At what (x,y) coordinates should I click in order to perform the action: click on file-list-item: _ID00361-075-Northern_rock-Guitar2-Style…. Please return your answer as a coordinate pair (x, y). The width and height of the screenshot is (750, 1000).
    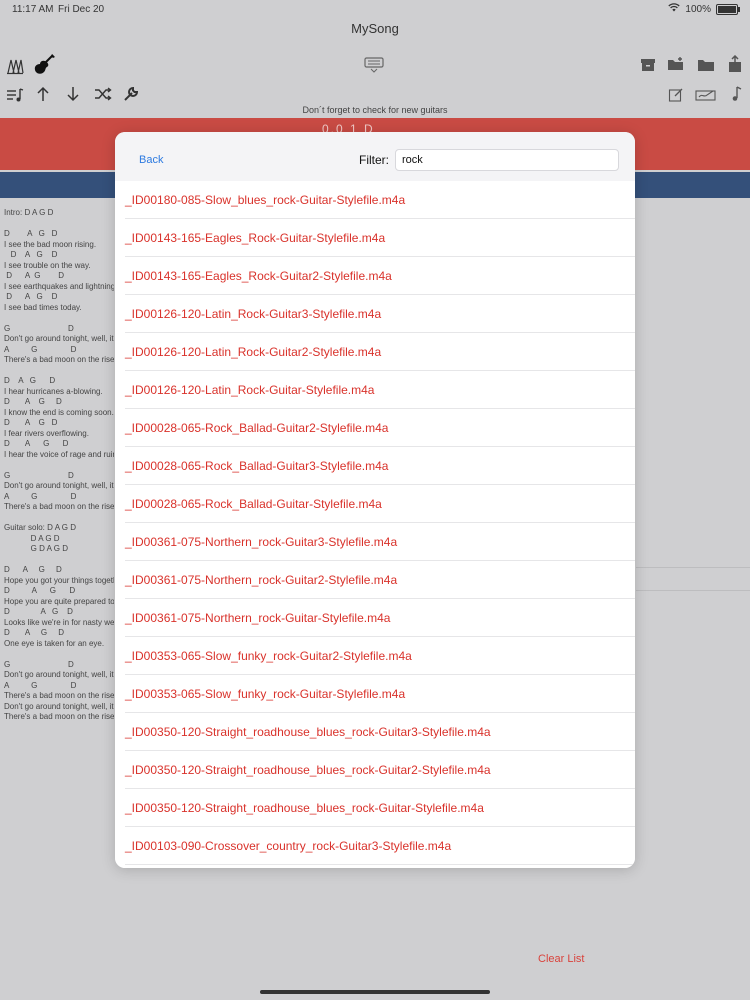
    Looking at the image, I should click on (380, 580).